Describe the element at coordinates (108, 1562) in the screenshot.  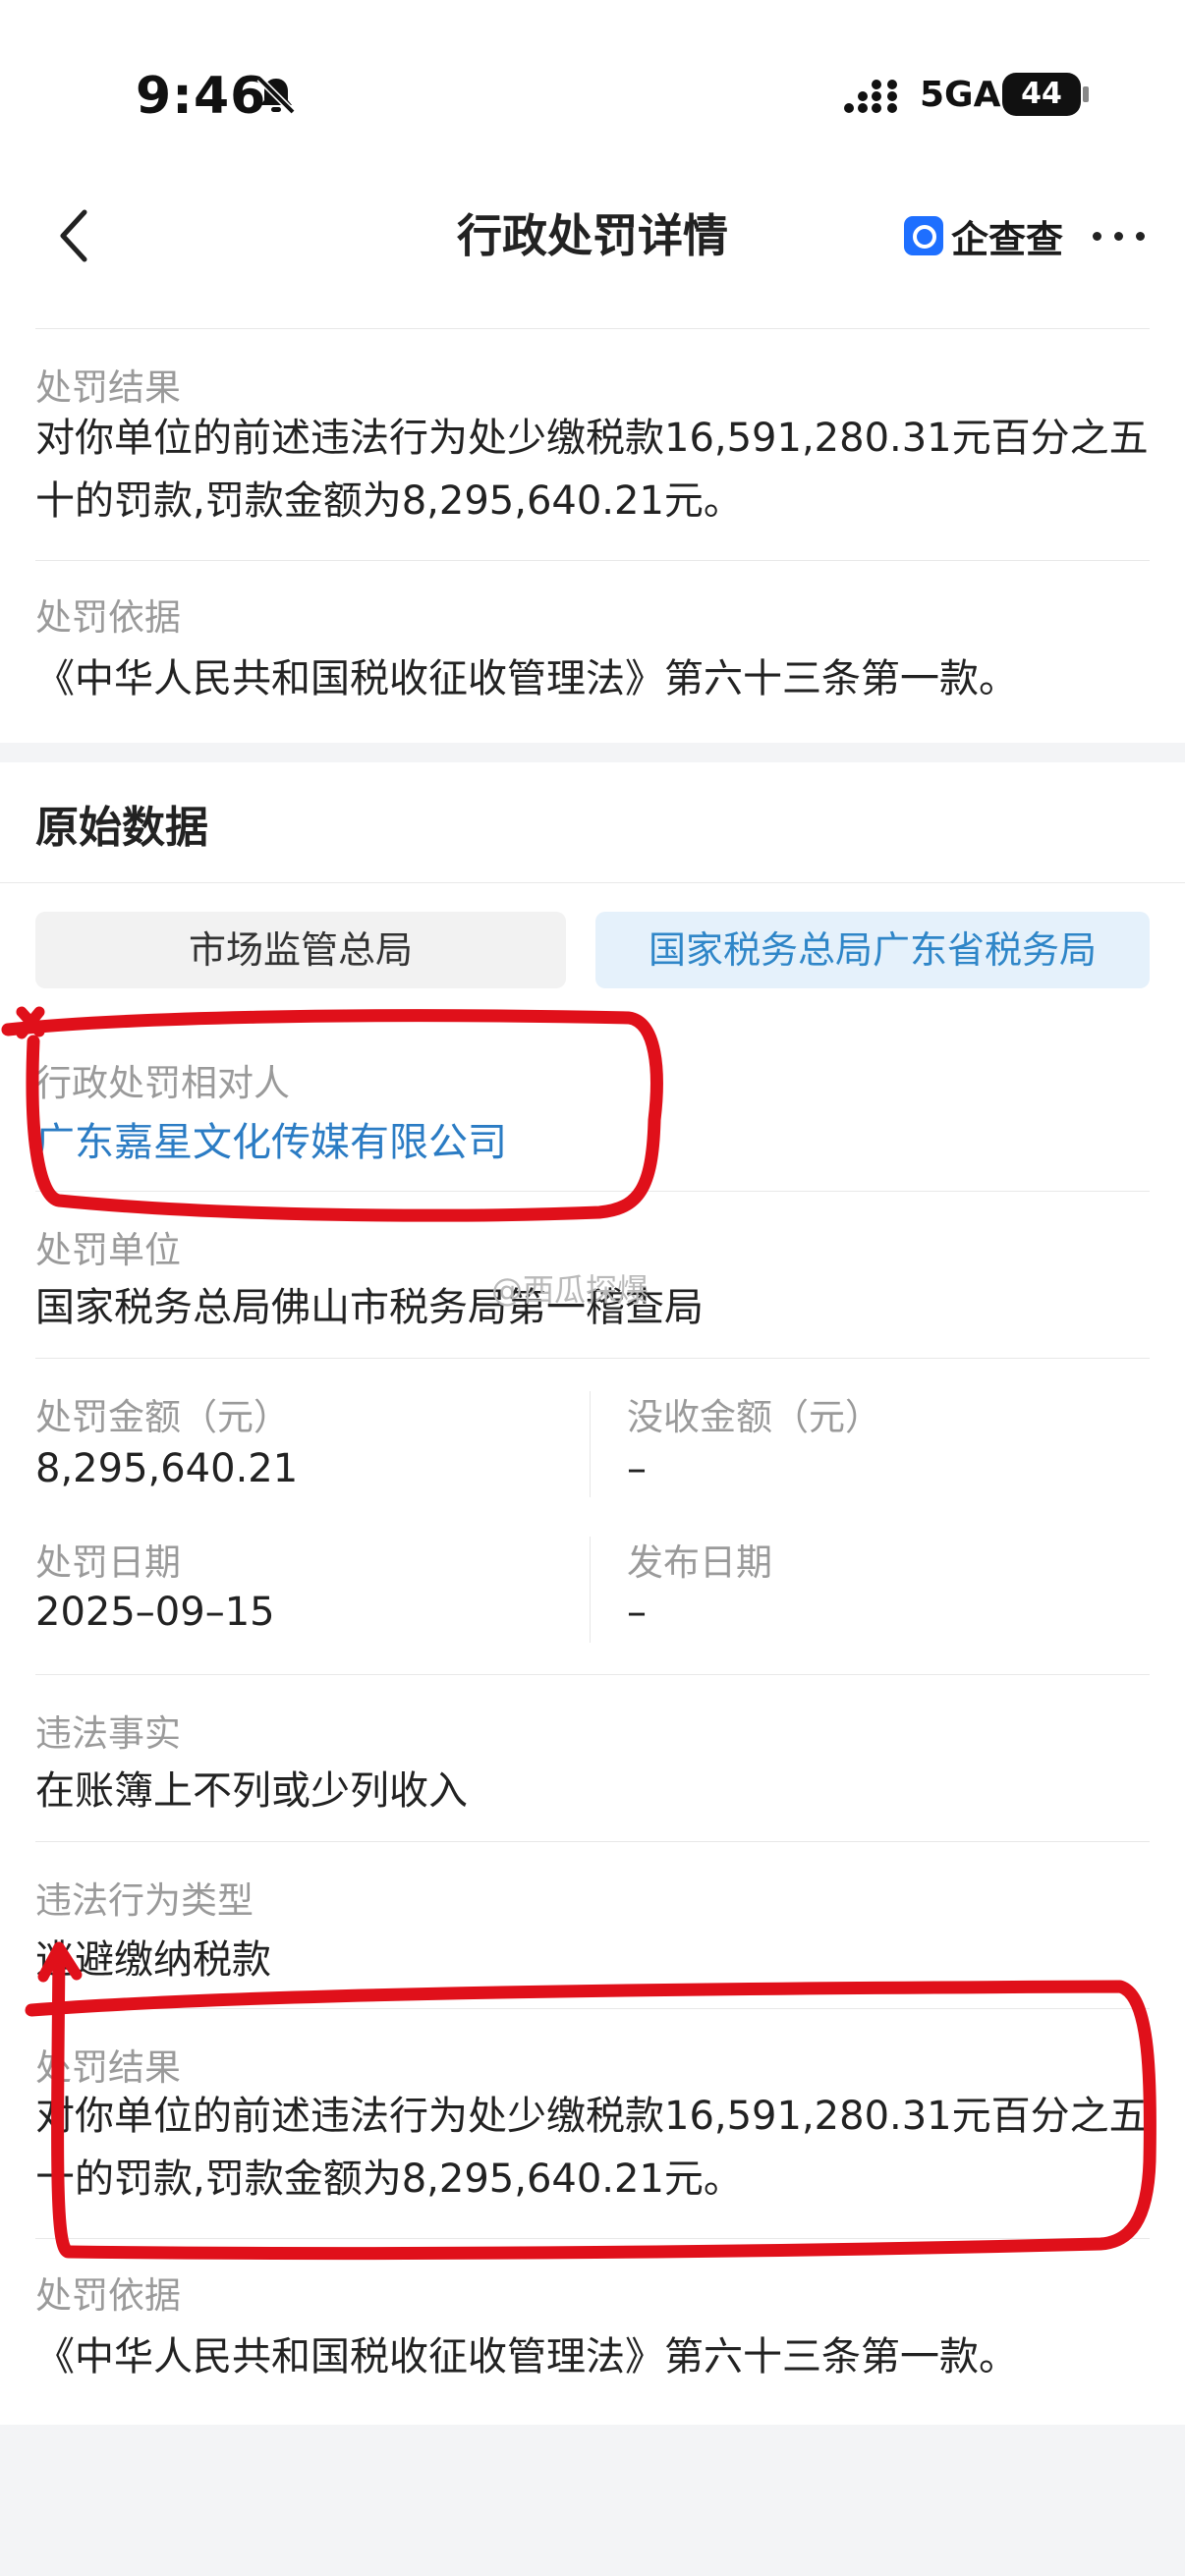
I see `date-label: 处罚日期` at that location.